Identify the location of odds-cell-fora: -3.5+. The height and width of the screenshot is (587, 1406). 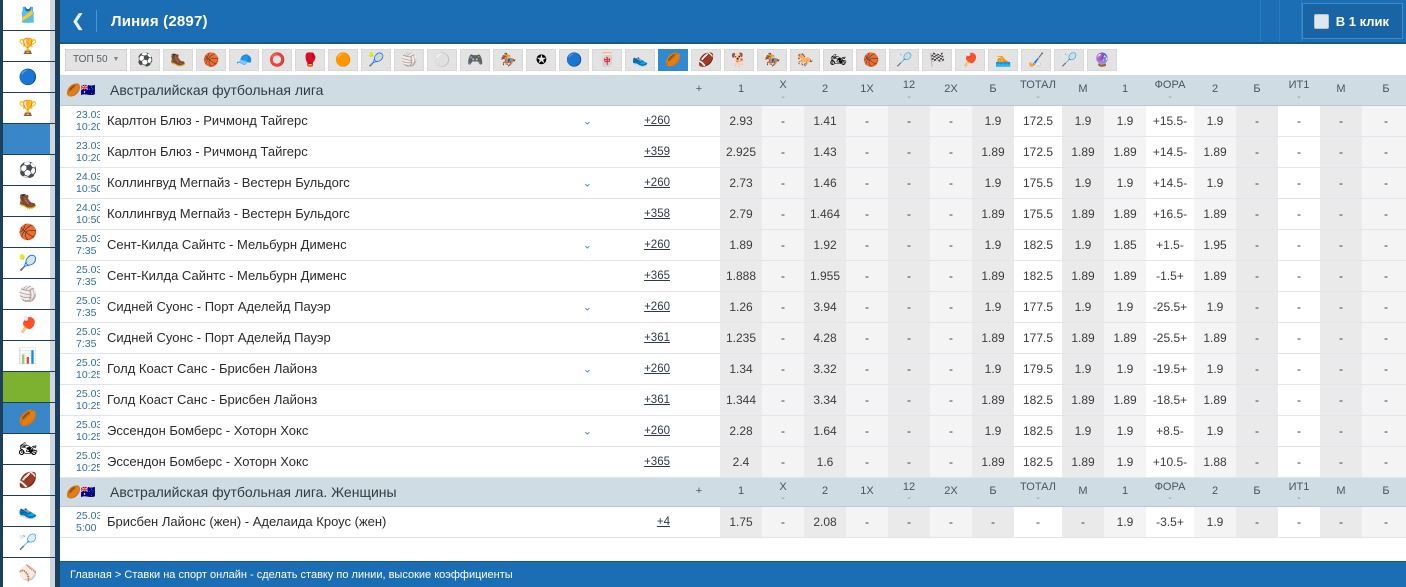
(1170, 522).